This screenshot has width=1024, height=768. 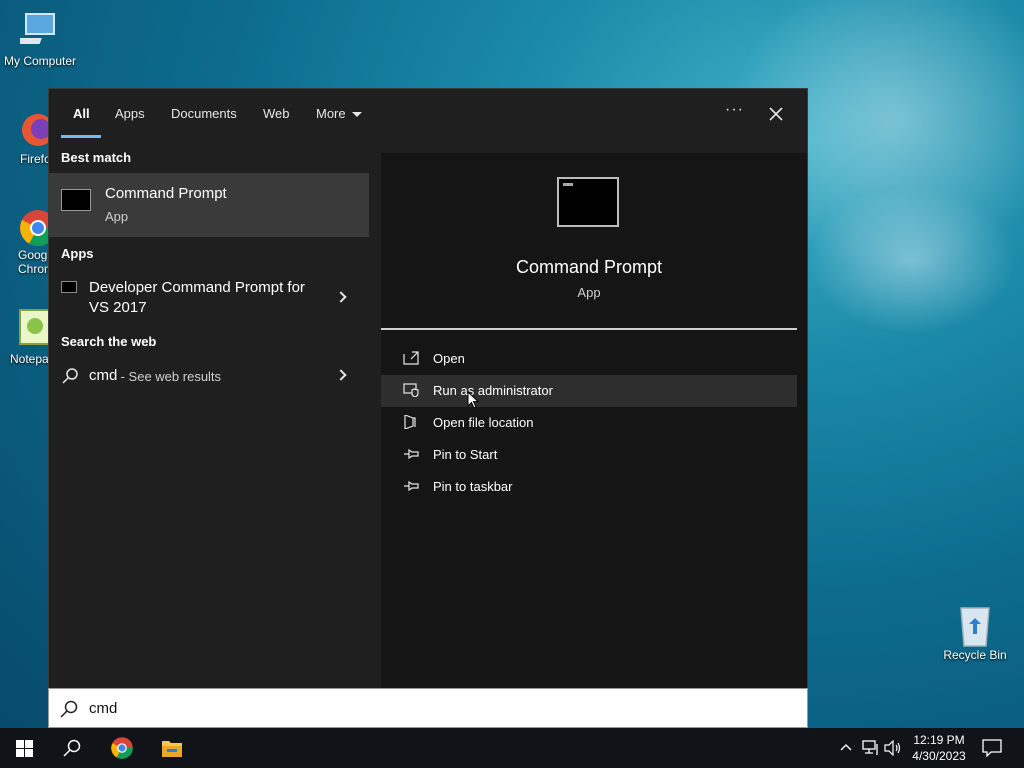 I want to click on clock-time: 12:19 PM, so click(x=939, y=740).